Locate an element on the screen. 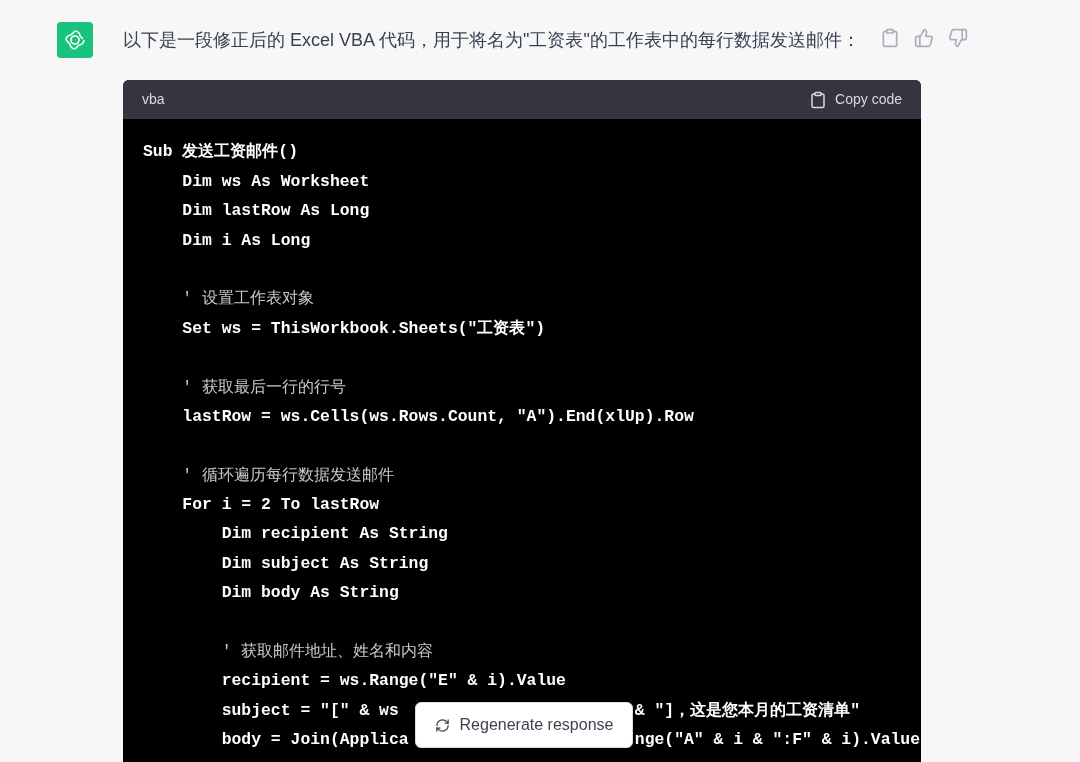 The height and width of the screenshot is (762, 1080). code-line: Dim subject As String is located at coordinates (324, 563).